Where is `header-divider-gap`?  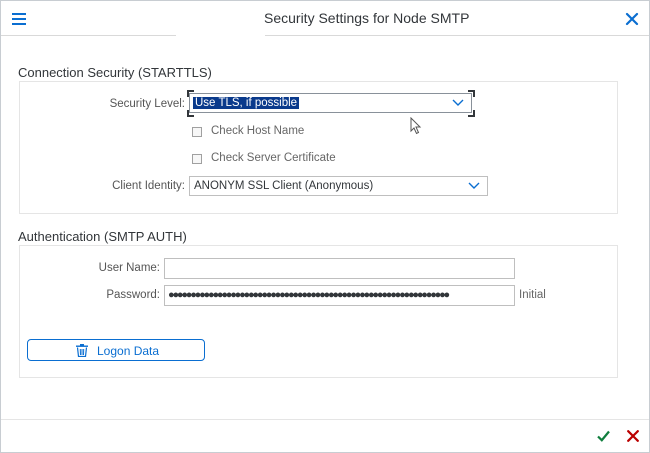 header-divider-gap is located at coordinates (220, 35).